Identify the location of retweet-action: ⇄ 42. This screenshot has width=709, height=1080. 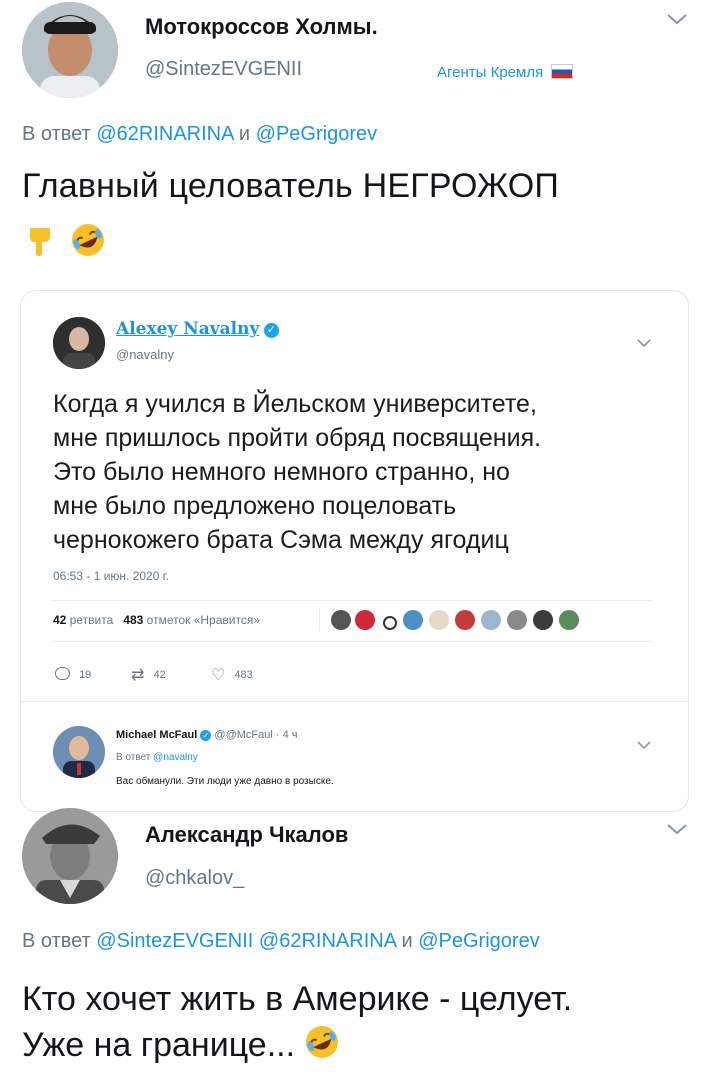
(148, 675).